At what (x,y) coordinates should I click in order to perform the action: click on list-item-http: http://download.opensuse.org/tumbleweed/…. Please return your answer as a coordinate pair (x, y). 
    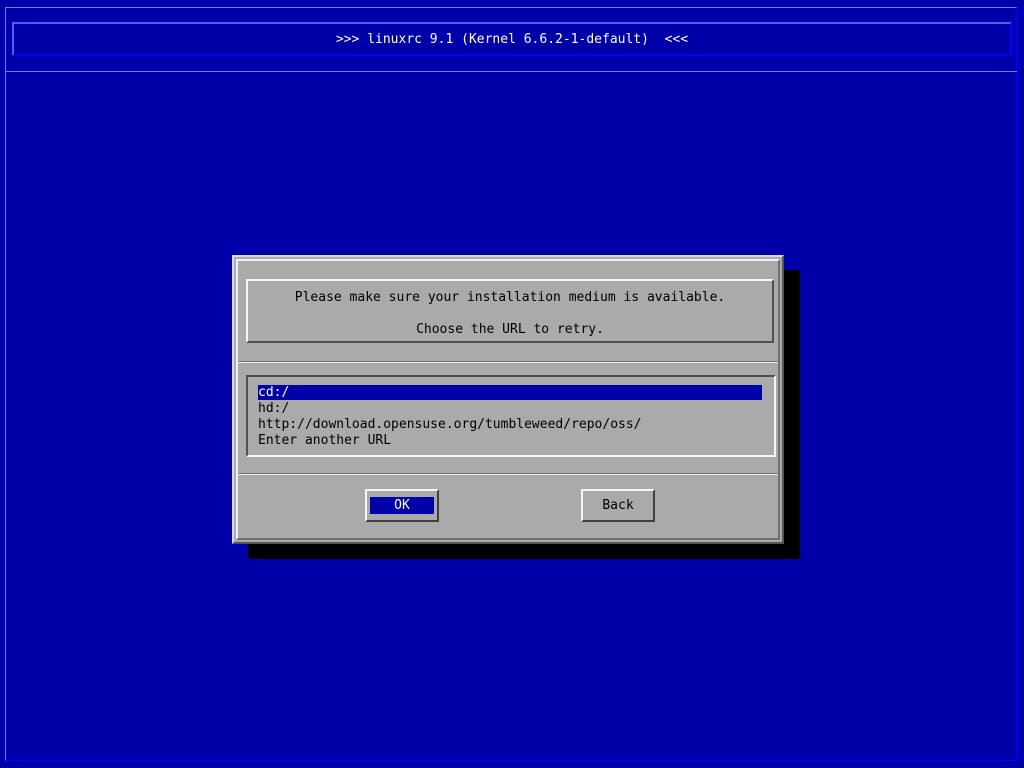
    Looking at the image, I should click on (510, 424).